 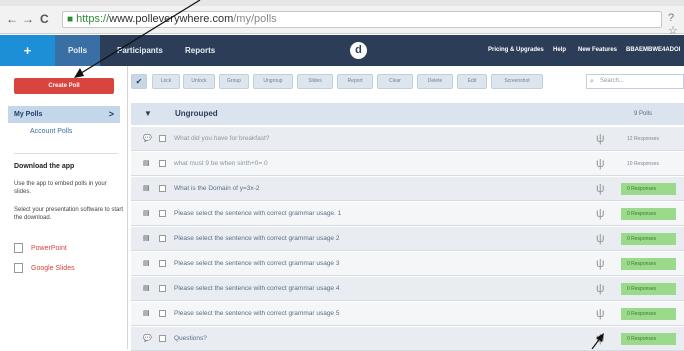 I want to click on back-icon: ←, so click(x=12, y=19).